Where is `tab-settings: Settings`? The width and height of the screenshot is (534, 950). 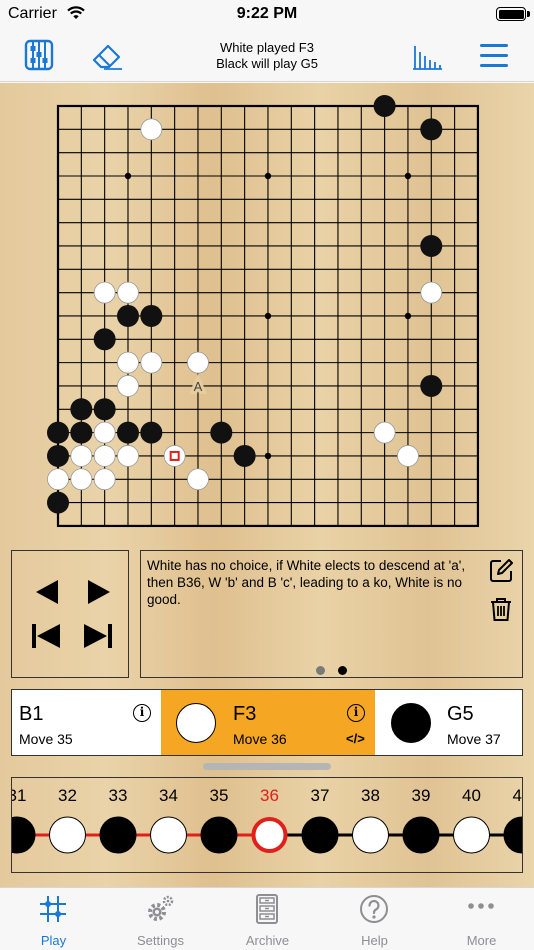
tab-settings: Settings is located at coordinates (160, 919).